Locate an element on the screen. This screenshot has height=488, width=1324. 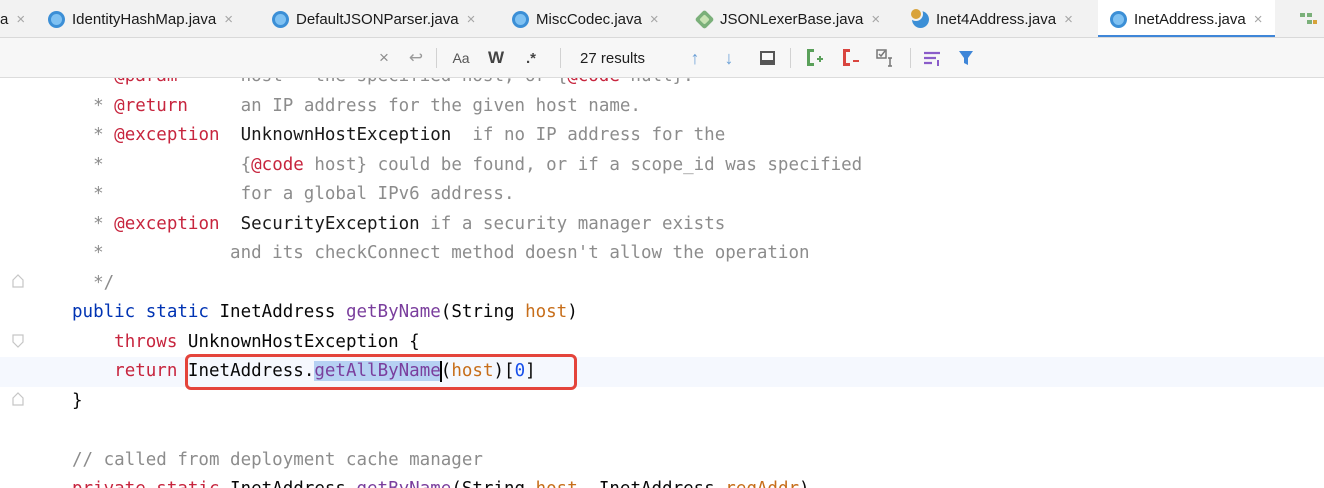
filter-context-icon is located at coordinates (767, 58).